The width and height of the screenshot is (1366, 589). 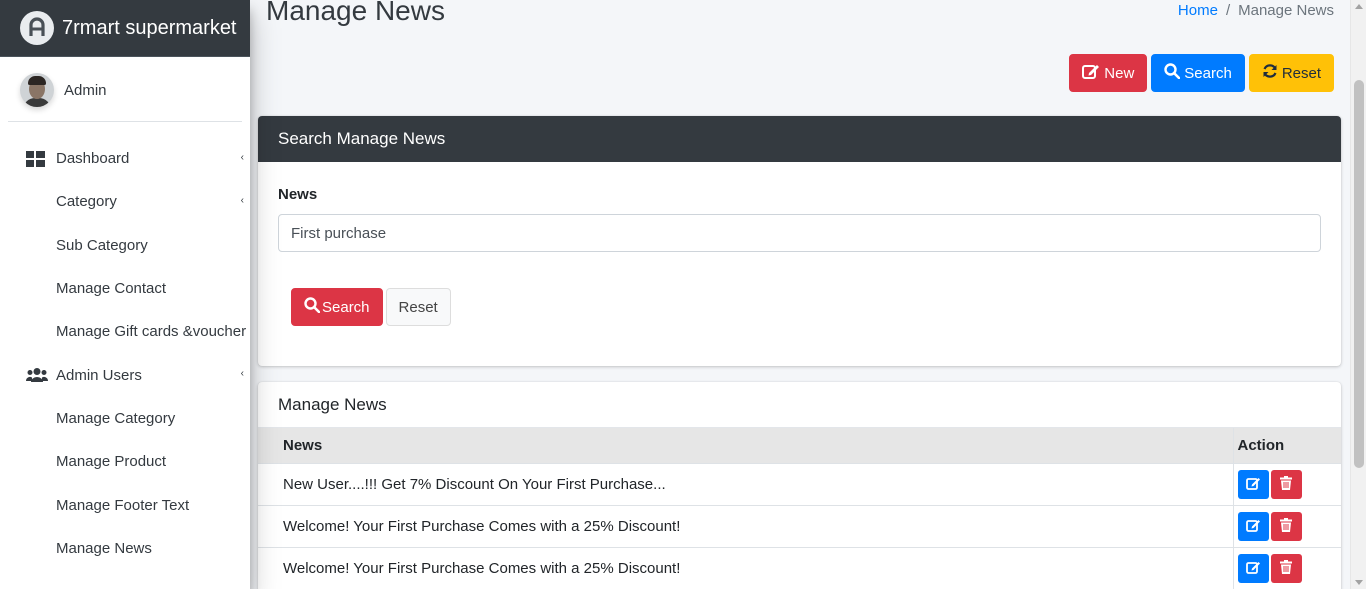 I want to click on sidebar-item-label: Manage Category, so click(x=116, y=418).